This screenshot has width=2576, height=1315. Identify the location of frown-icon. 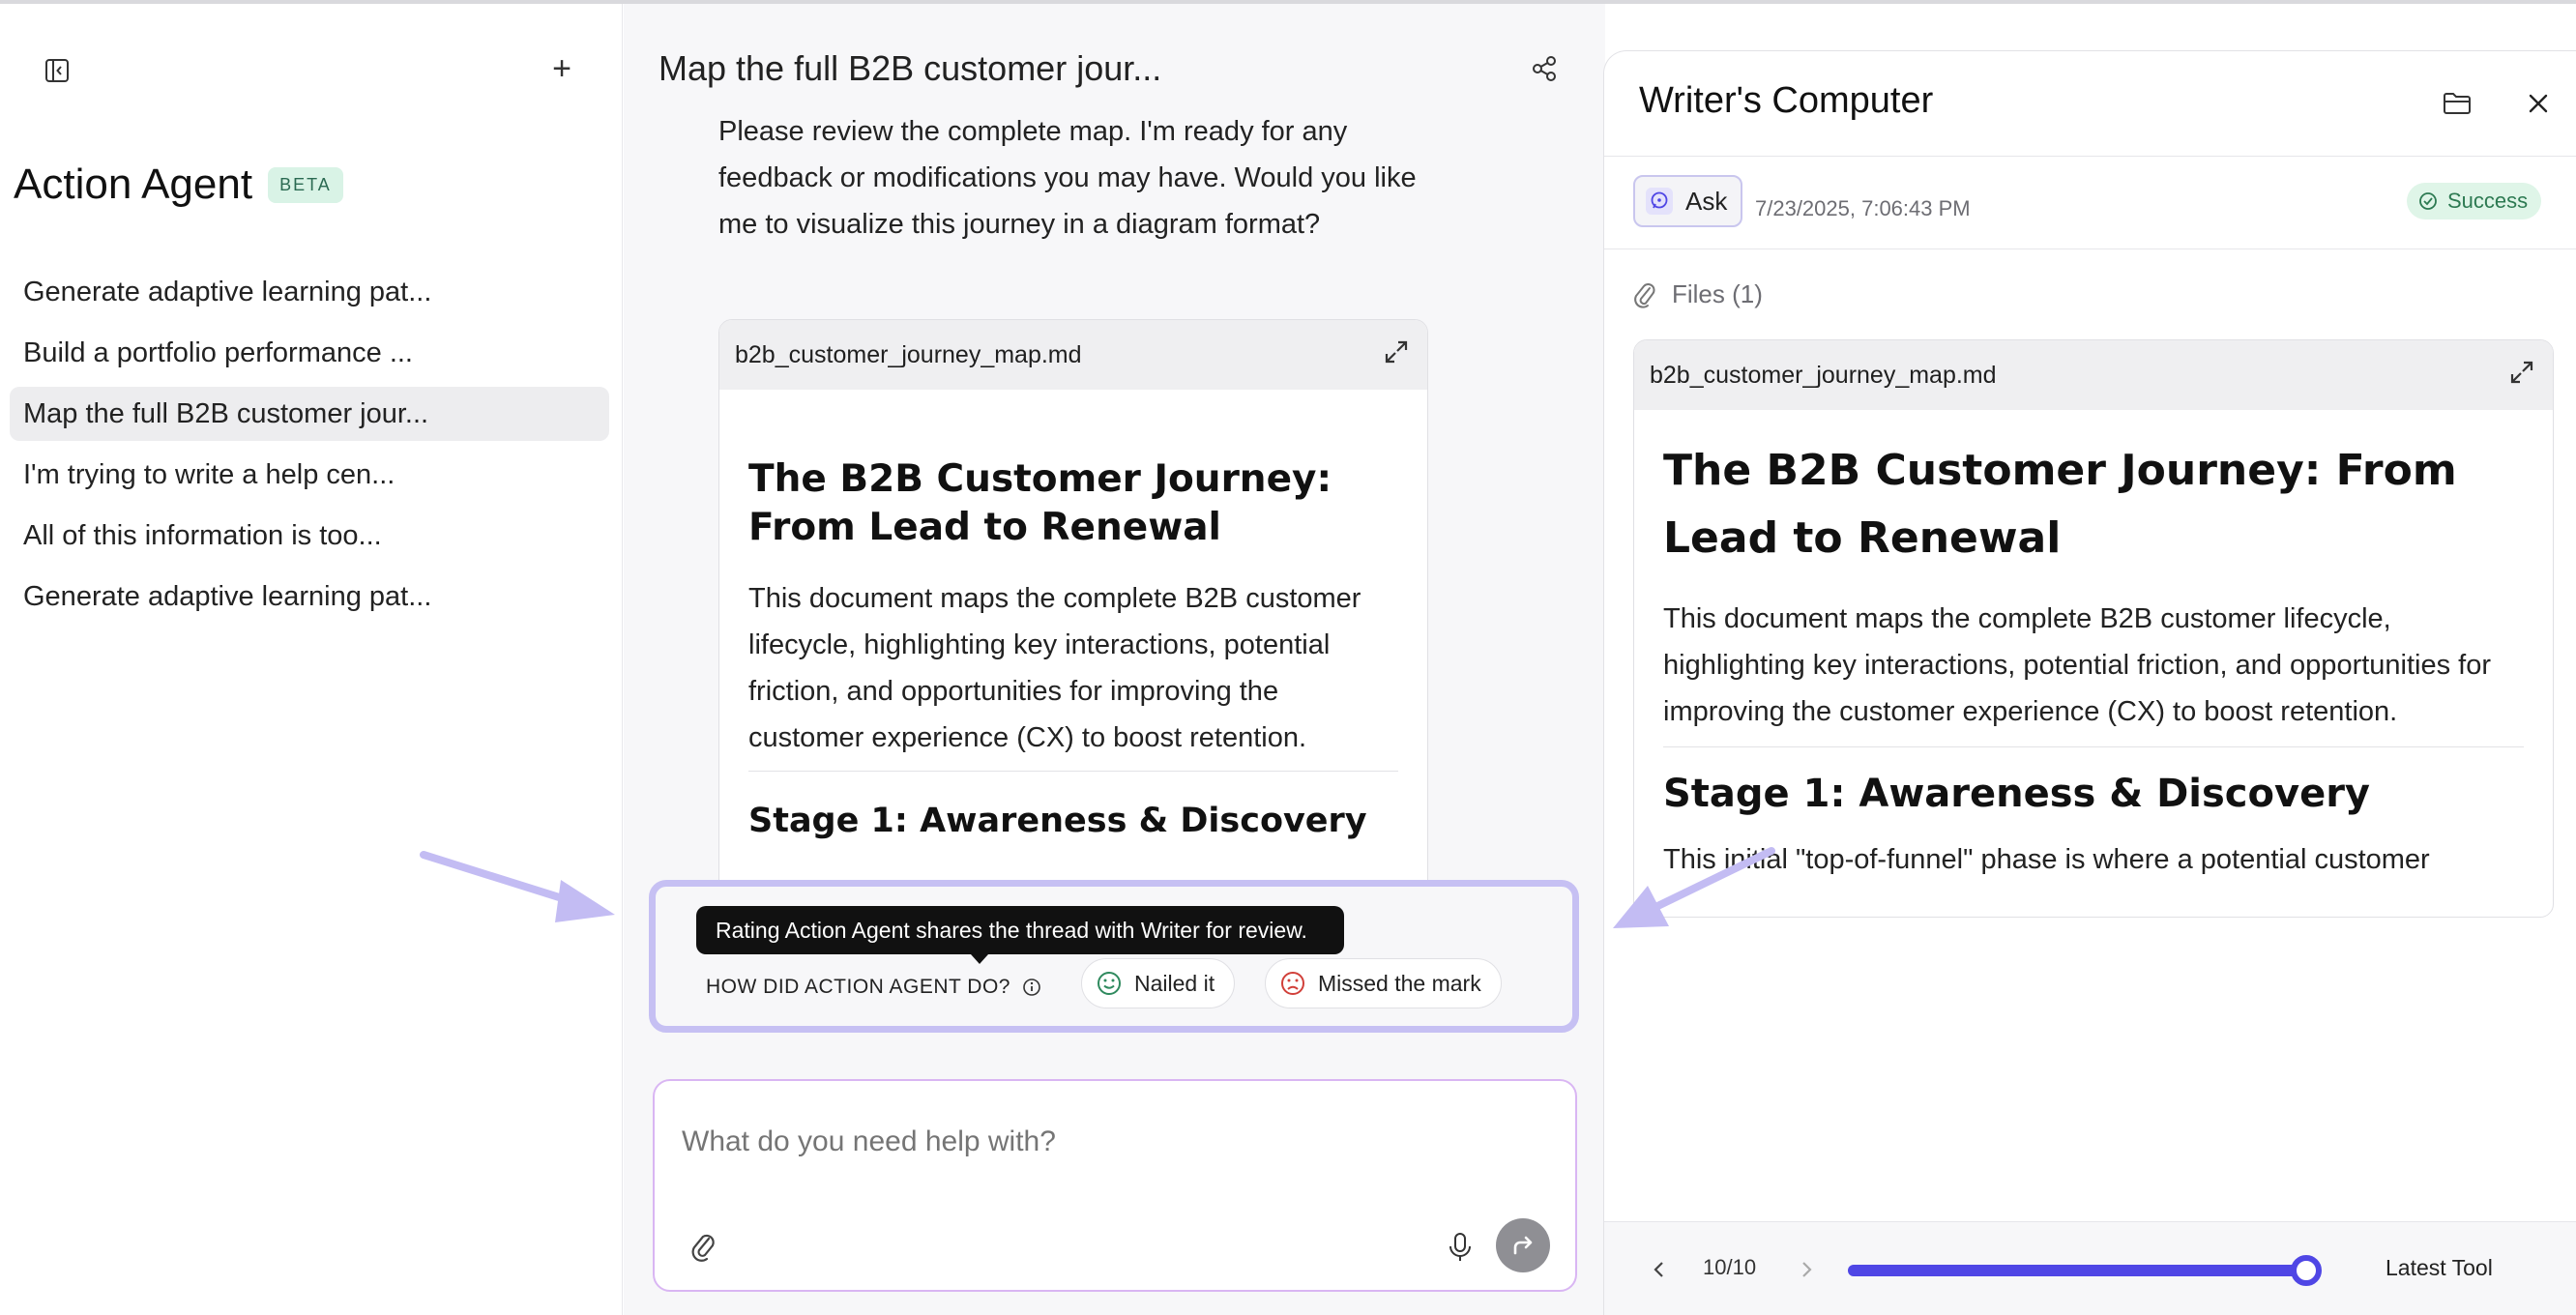
(1292, 983).